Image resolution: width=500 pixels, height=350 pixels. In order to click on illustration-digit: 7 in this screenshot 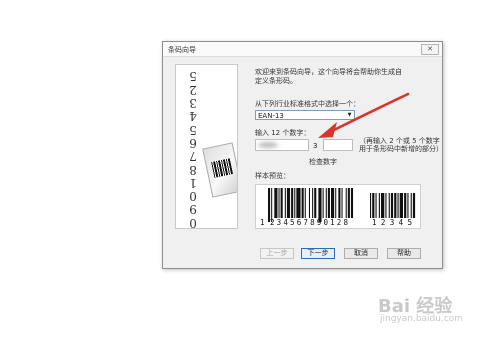, I will do `click(193, 156)`.